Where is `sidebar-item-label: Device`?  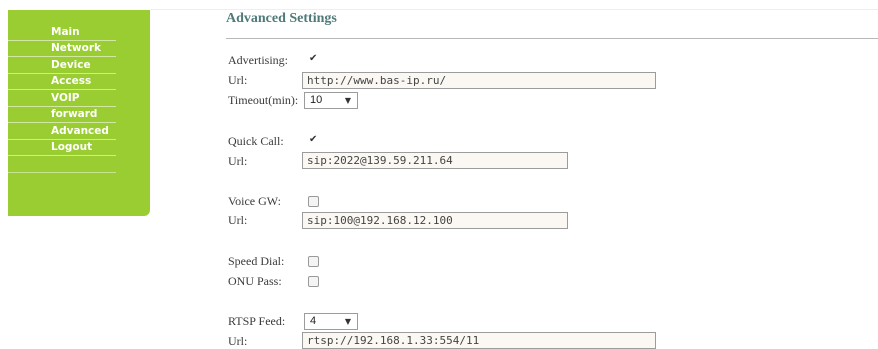 sidebar-item-label: Device is located at coordinates (71, 65).